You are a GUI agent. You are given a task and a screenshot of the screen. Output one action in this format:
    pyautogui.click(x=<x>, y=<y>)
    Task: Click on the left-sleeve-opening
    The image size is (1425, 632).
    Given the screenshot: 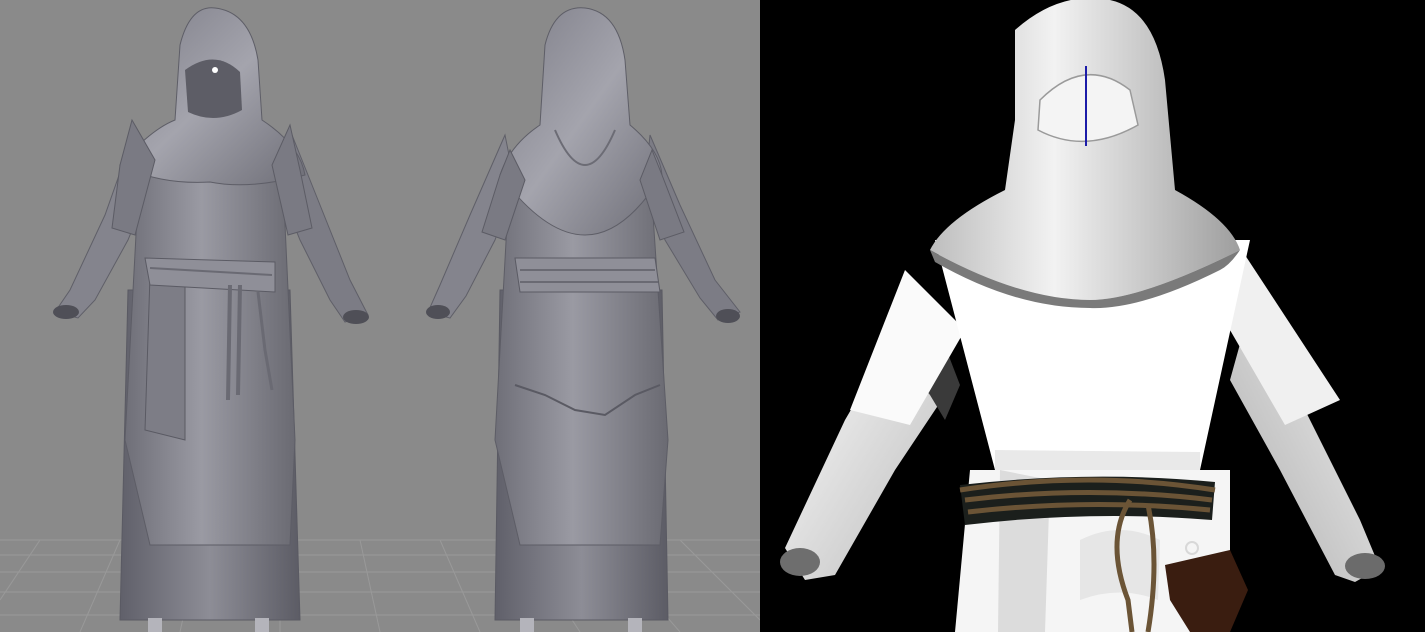 What is the action you would take?
    pyautogui.click(x=800, y=562)
    